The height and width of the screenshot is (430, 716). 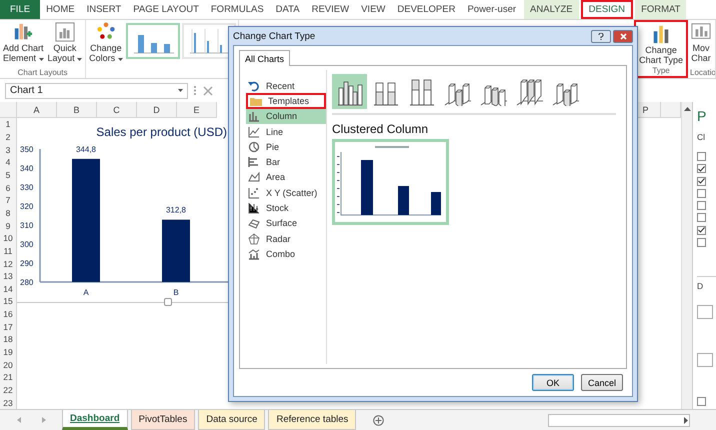 What do you see at coordinates (286, 101) in the screenshot?
I see `chart-type-item: Templates` at bounding box center [286, 101].